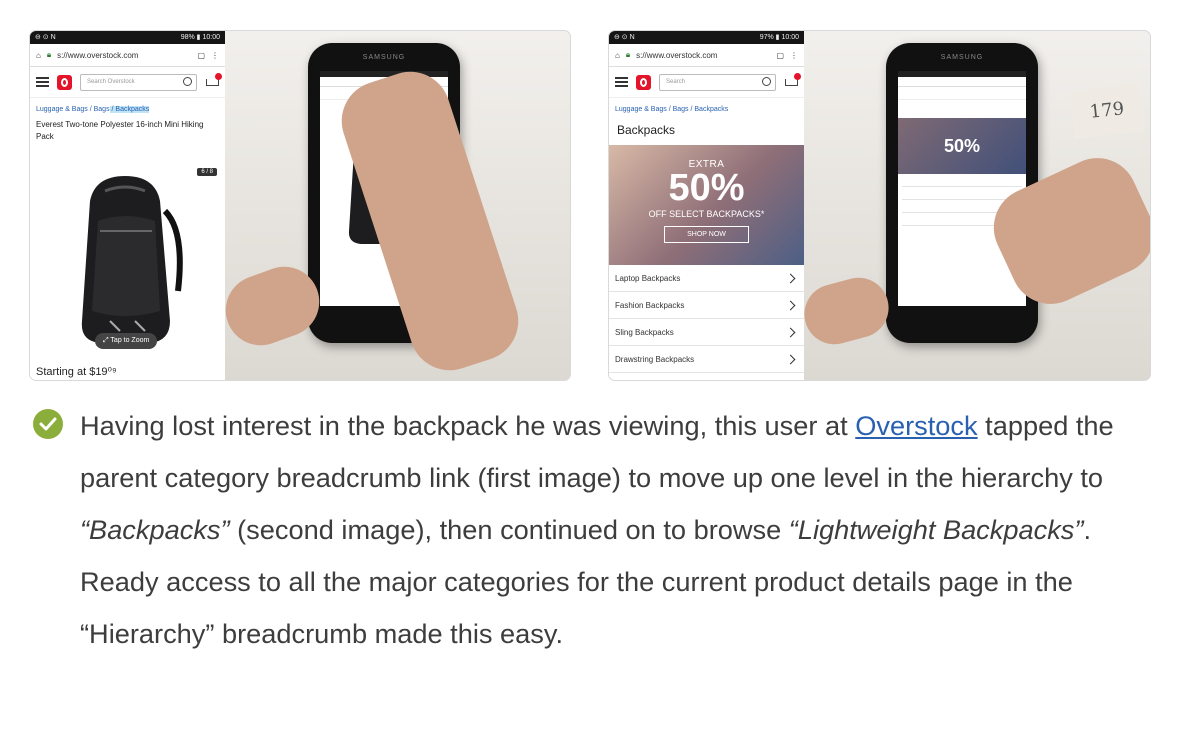 Image resolution: width=1180 pixels, height=742 pixels. Describe the element at coordinates (962, 188) in the screenshot. I see `phone-screen: 50%` at that location.